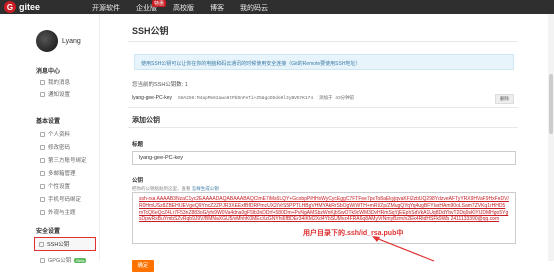 The width and height of the screenshot is (554, 272). Describe the element at coordinates (48, 232) in the screenshot. I see `section-title-security: 安全设置` at that location.